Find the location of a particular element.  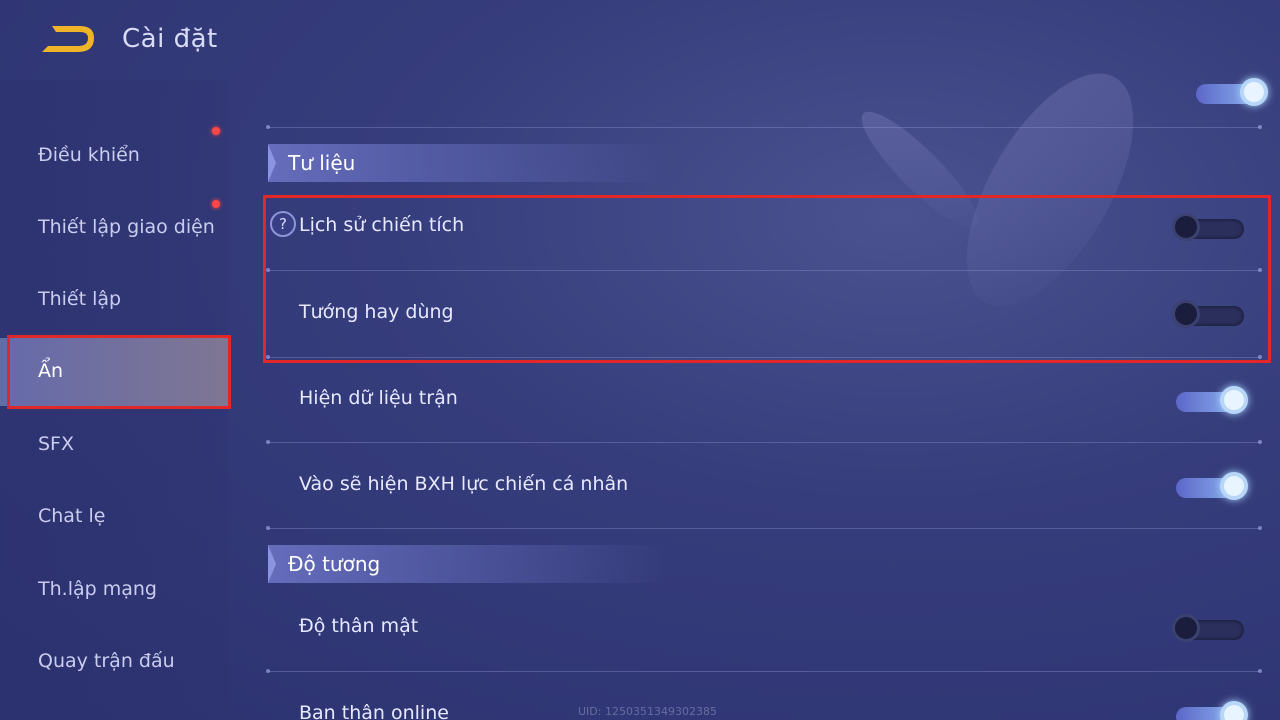

sidebar-item-thiet-lap: Thiết lập is located at coordinates (114, 300).